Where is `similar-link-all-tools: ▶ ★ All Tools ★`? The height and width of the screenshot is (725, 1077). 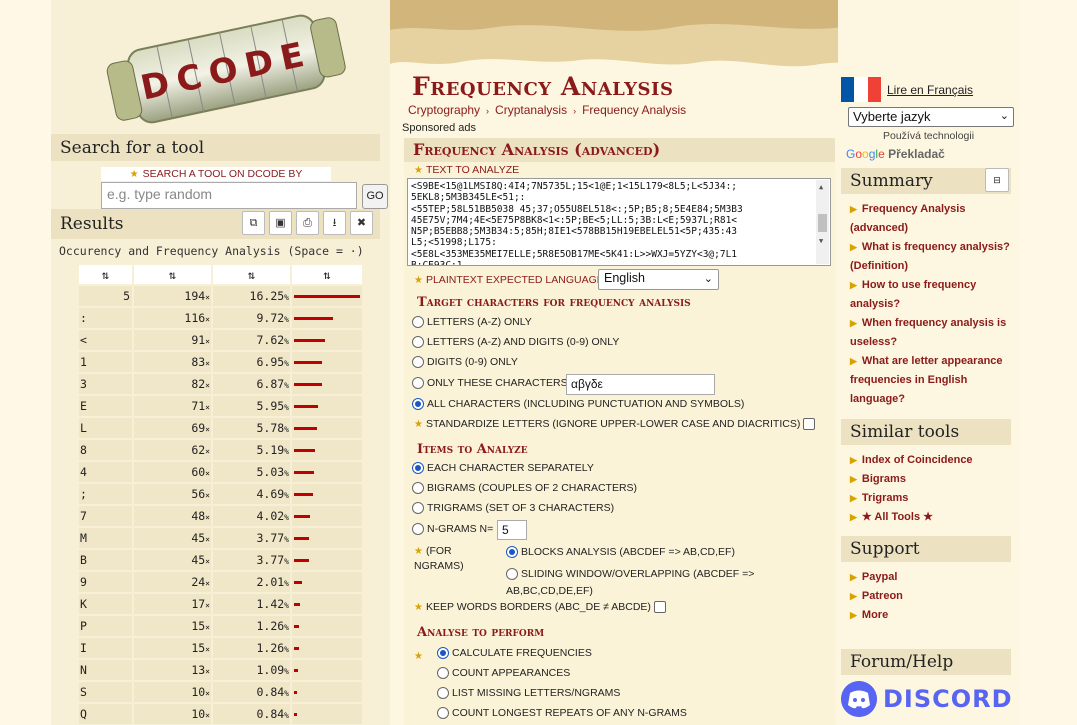
similar-link-all-tools: ▶ ★ All Tools ★ is located at coordinates (932, 517).